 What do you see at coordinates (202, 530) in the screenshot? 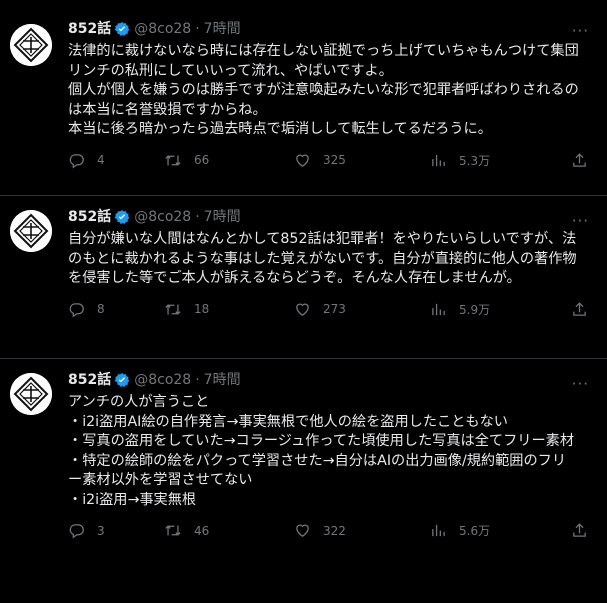
I see `retweet-count: 46` at bounding box center [202, 530].